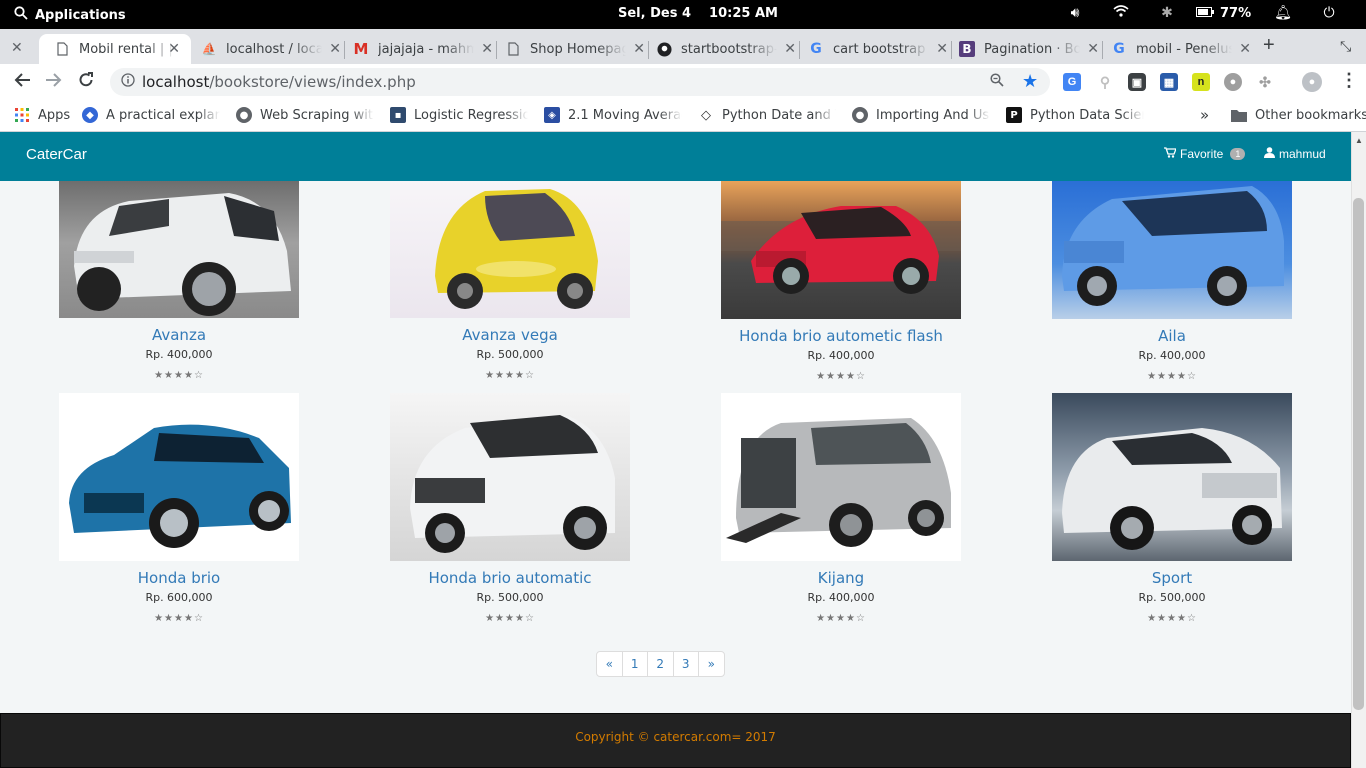 Image resolution: width=1366 pixels, height=768 pixels. I want to click on bookmark-star-icon: ★, so click(1030, 81).